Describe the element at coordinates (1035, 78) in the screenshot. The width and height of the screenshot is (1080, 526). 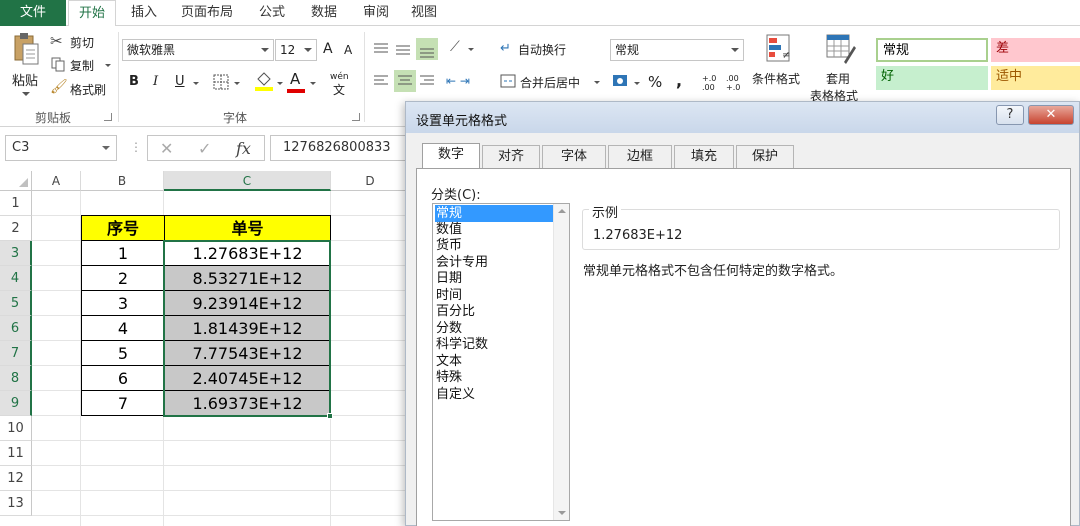
I see `style-neutral: 适中` at that location.